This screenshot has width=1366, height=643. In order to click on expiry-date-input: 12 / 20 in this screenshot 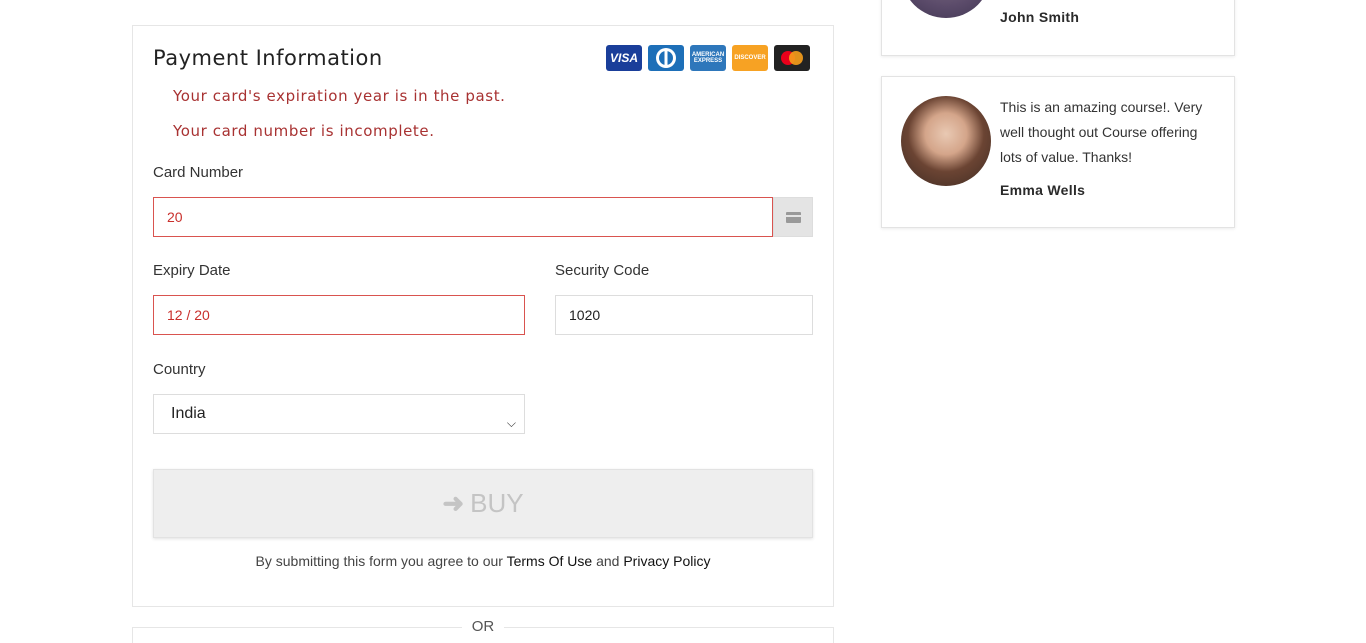, I will do `click(339, 315)`.